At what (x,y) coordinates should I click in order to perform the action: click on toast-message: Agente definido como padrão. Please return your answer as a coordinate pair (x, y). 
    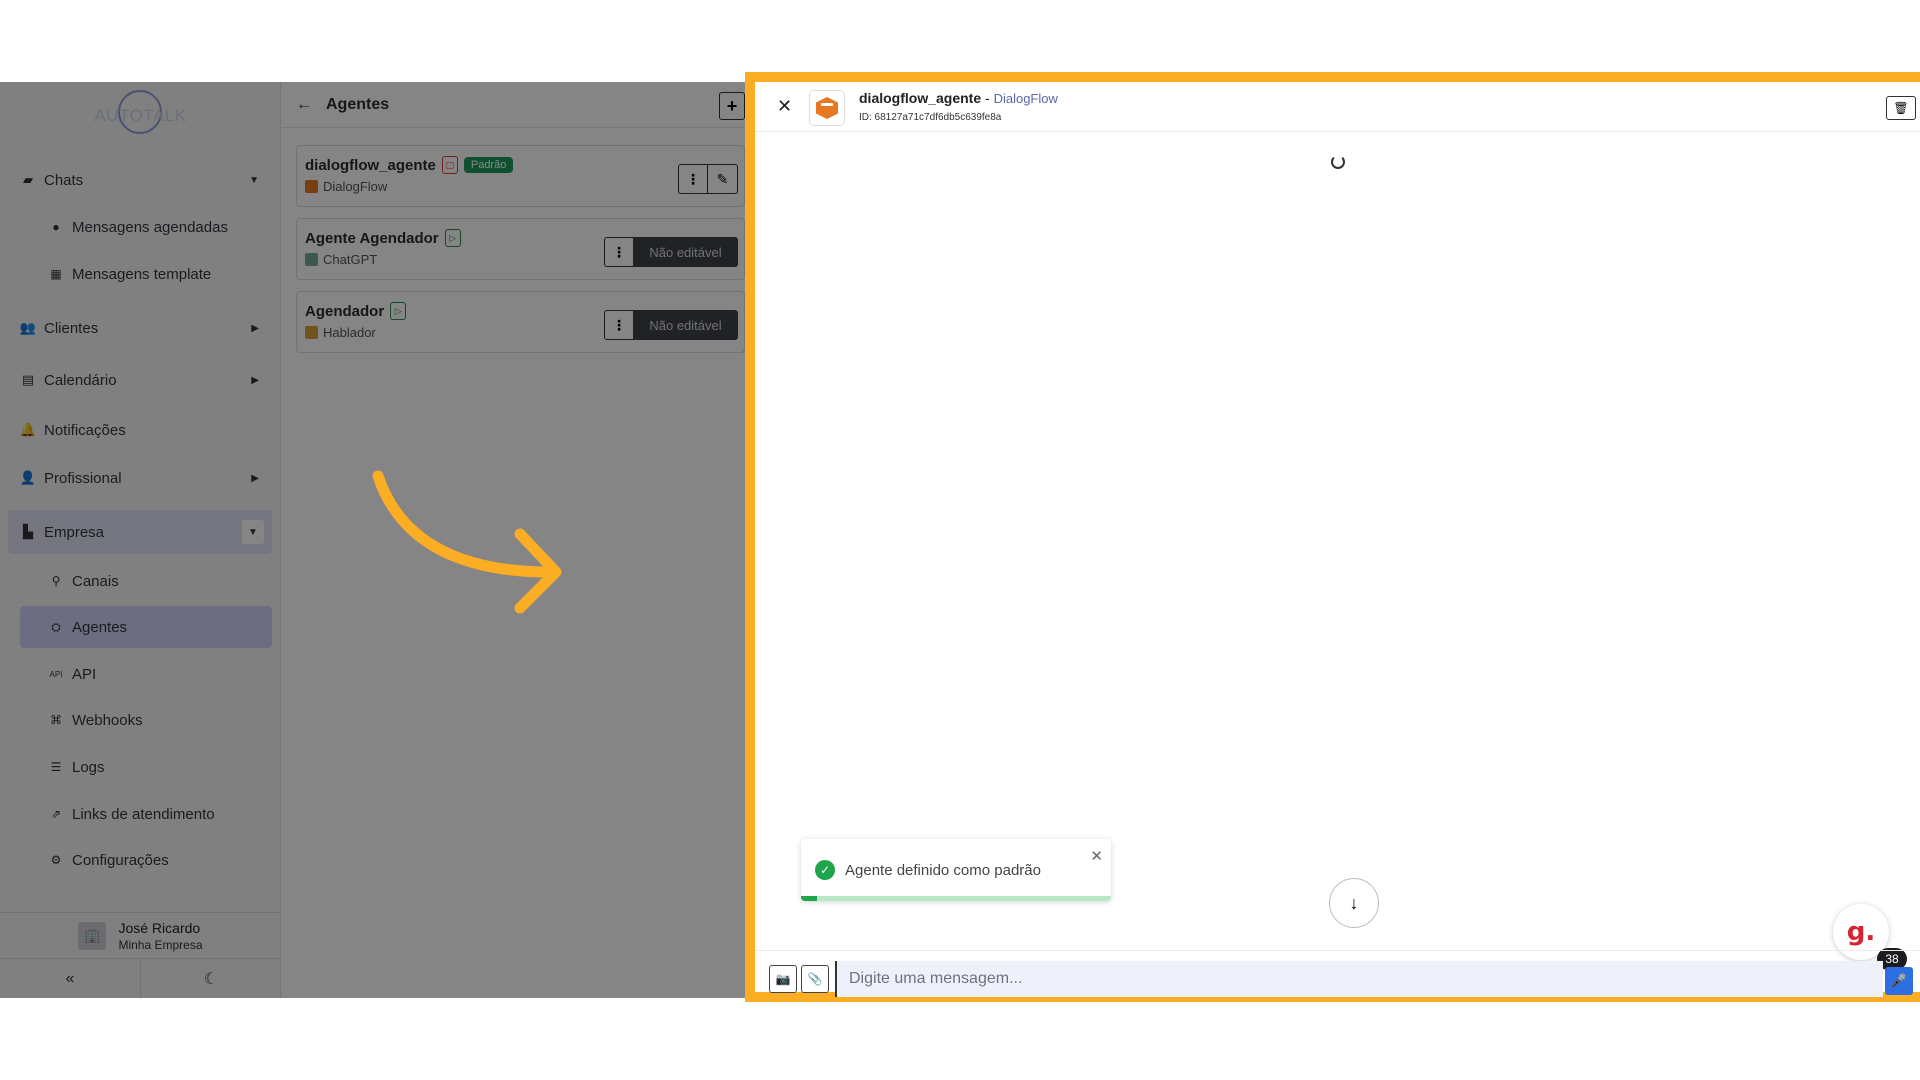
    Looking at the image, I should click on (943, 870).